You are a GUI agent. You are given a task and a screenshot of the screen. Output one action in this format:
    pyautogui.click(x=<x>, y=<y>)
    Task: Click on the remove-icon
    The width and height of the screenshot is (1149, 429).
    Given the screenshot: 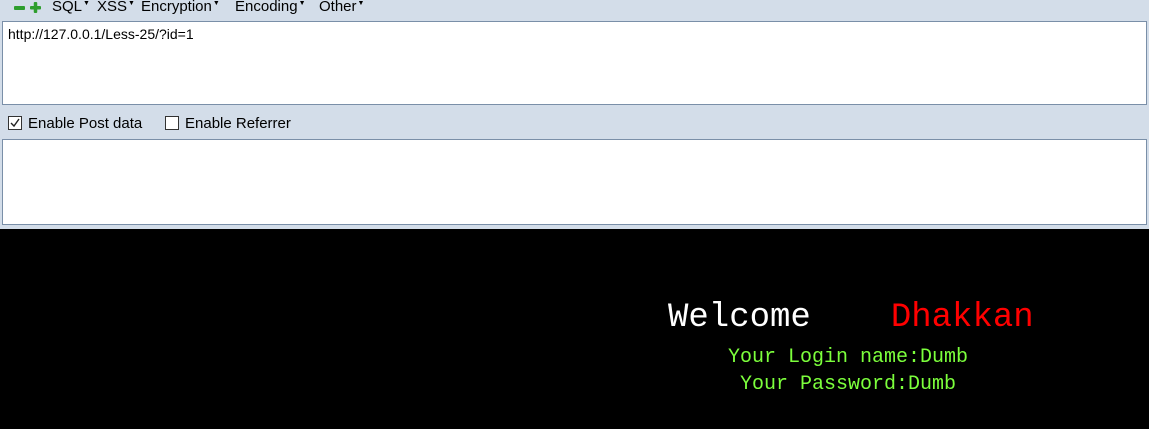 What is the action you would take?
    pyautogui.click(x=19, y=5)
    